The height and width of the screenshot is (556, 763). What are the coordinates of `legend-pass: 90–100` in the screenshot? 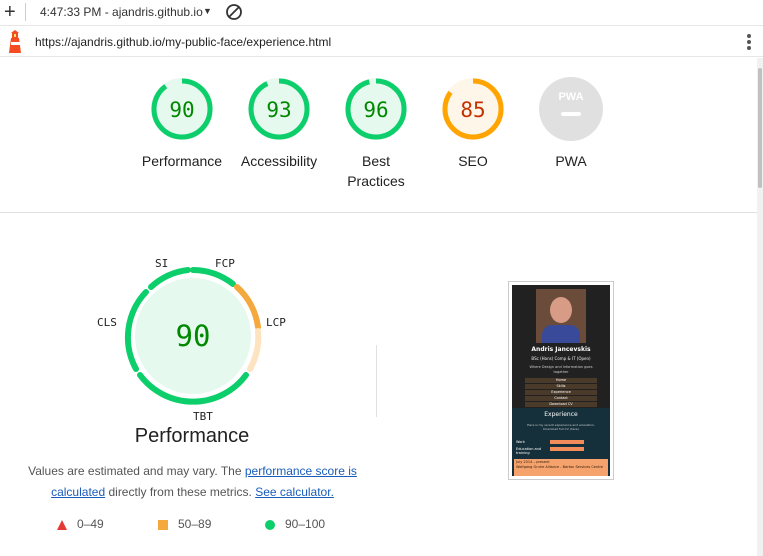 It's located at (295, 524).